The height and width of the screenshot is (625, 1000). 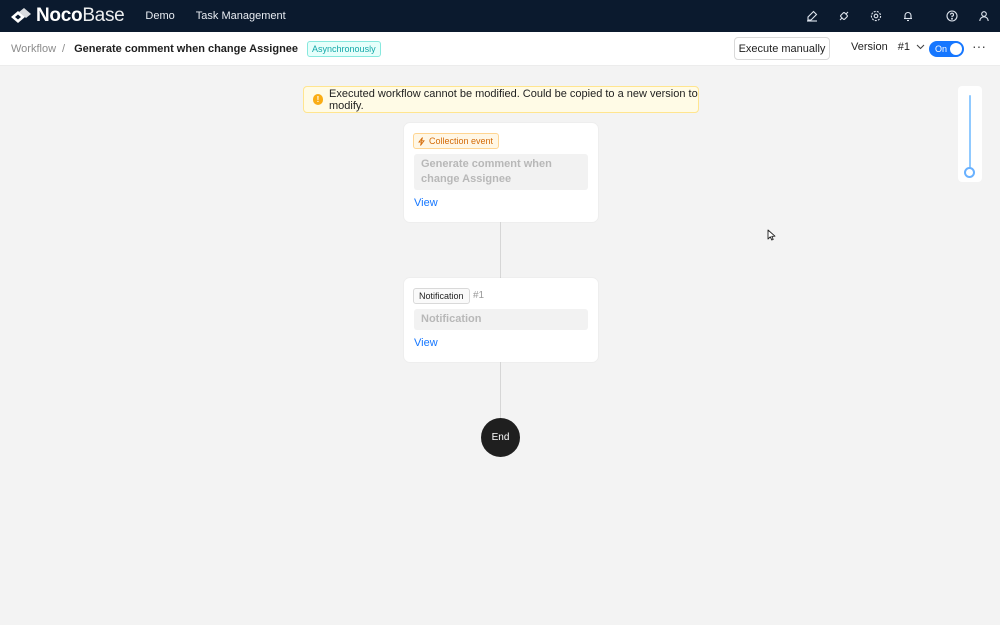 I want to click on plugin-icon, so click(x=844, y=16).